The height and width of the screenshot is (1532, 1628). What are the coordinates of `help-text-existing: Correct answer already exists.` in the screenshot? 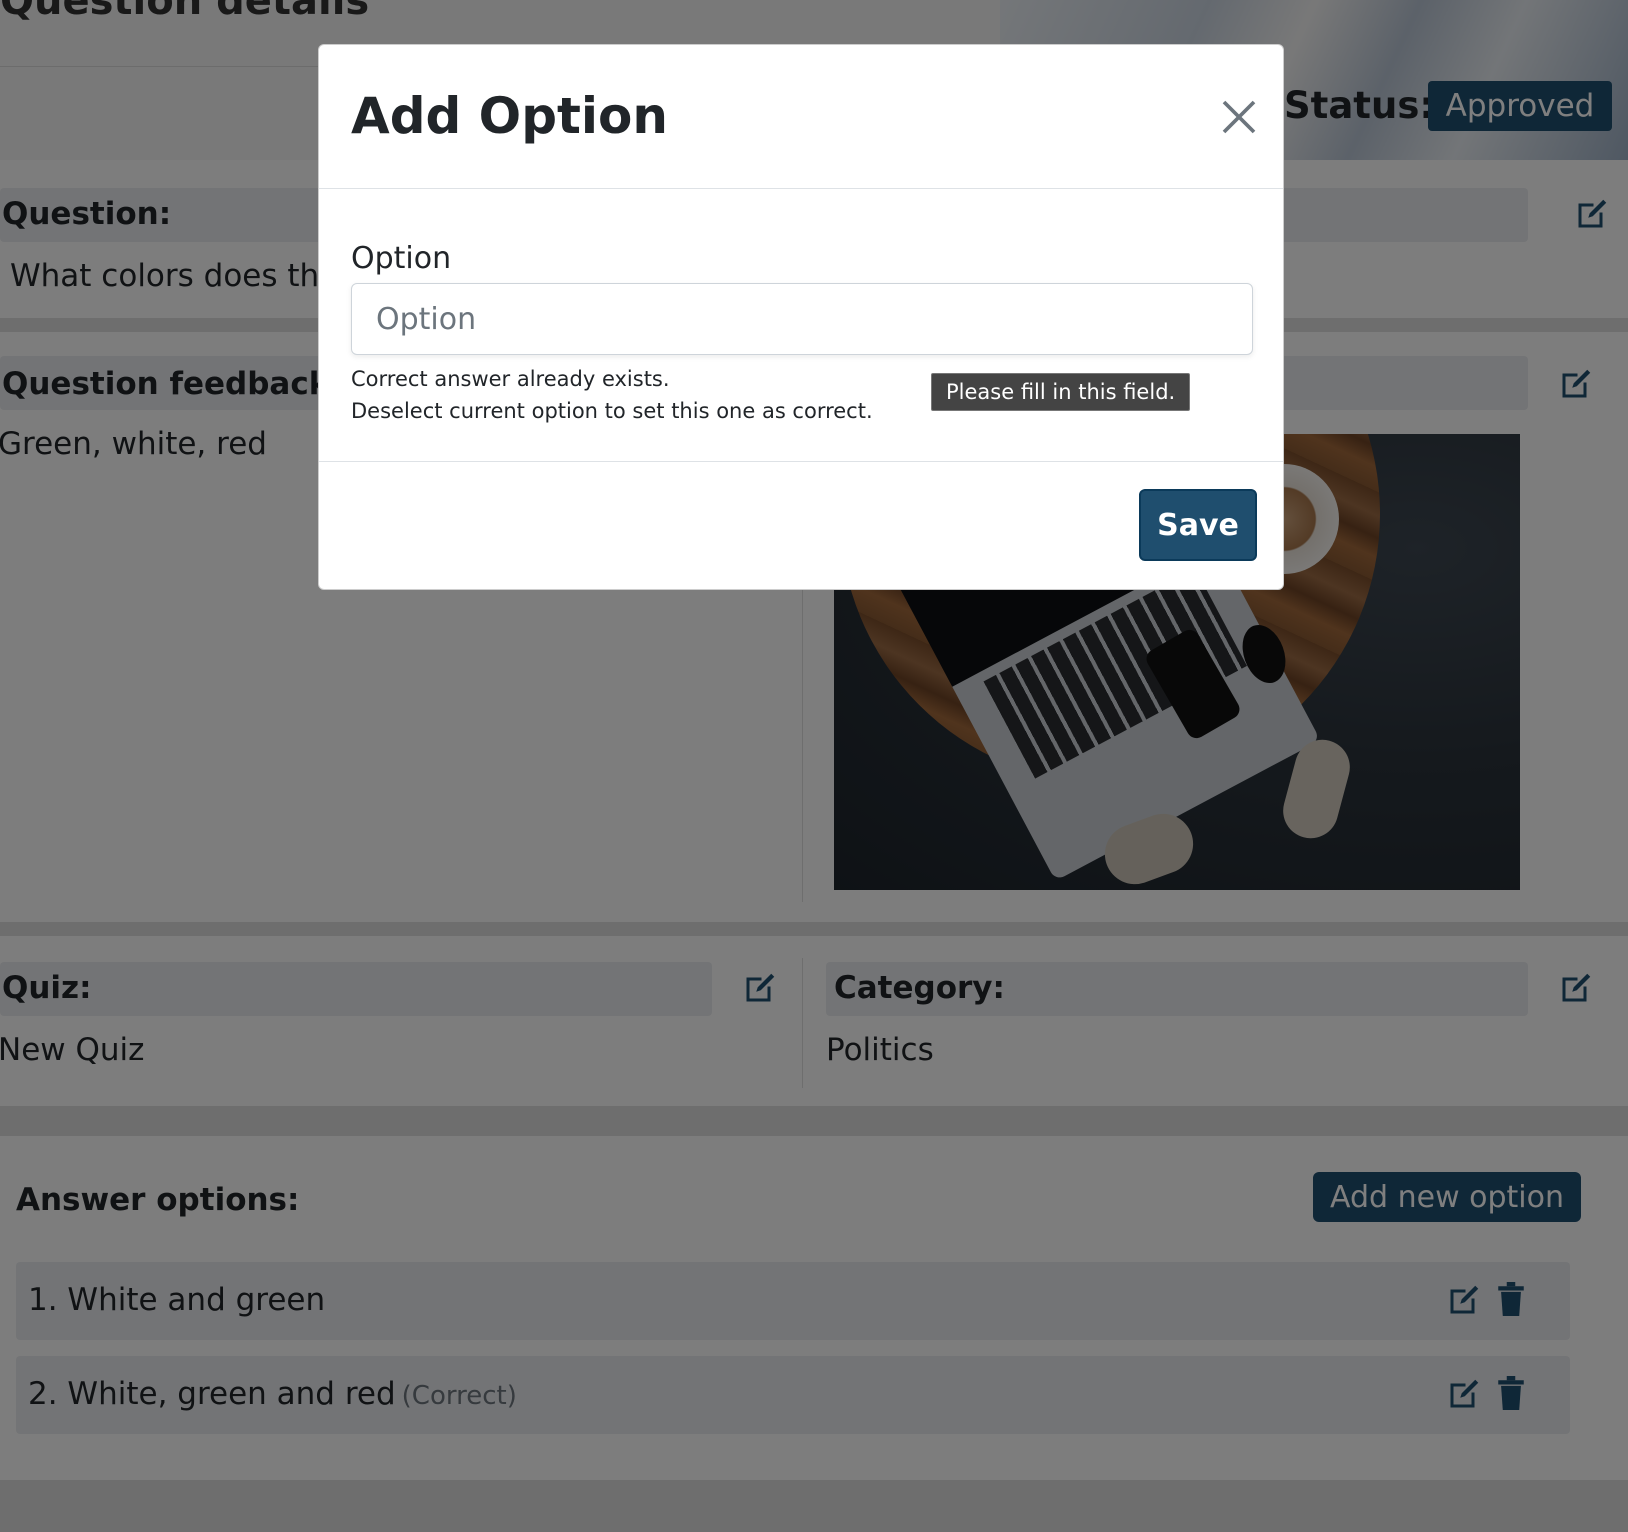 It's located at (510, 379).